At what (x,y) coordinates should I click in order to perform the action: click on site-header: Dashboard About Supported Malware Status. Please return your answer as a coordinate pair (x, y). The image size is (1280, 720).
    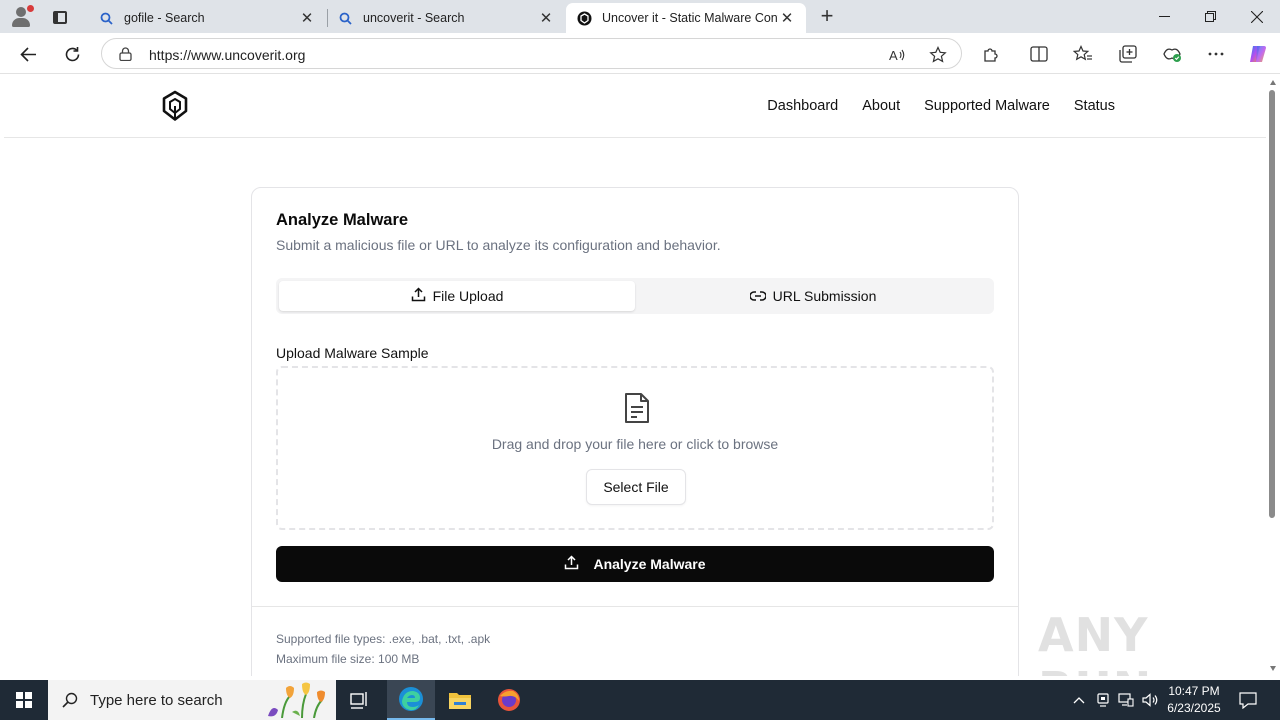
    Looking at the image, I should click on (635, 106).